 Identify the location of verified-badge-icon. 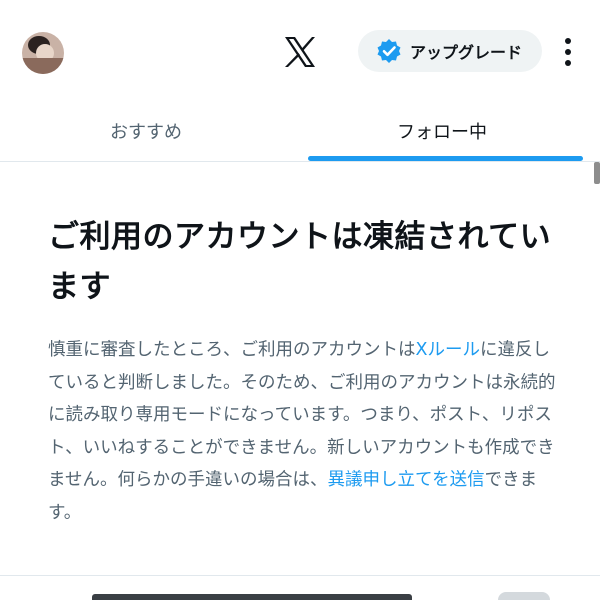
(389, 51).